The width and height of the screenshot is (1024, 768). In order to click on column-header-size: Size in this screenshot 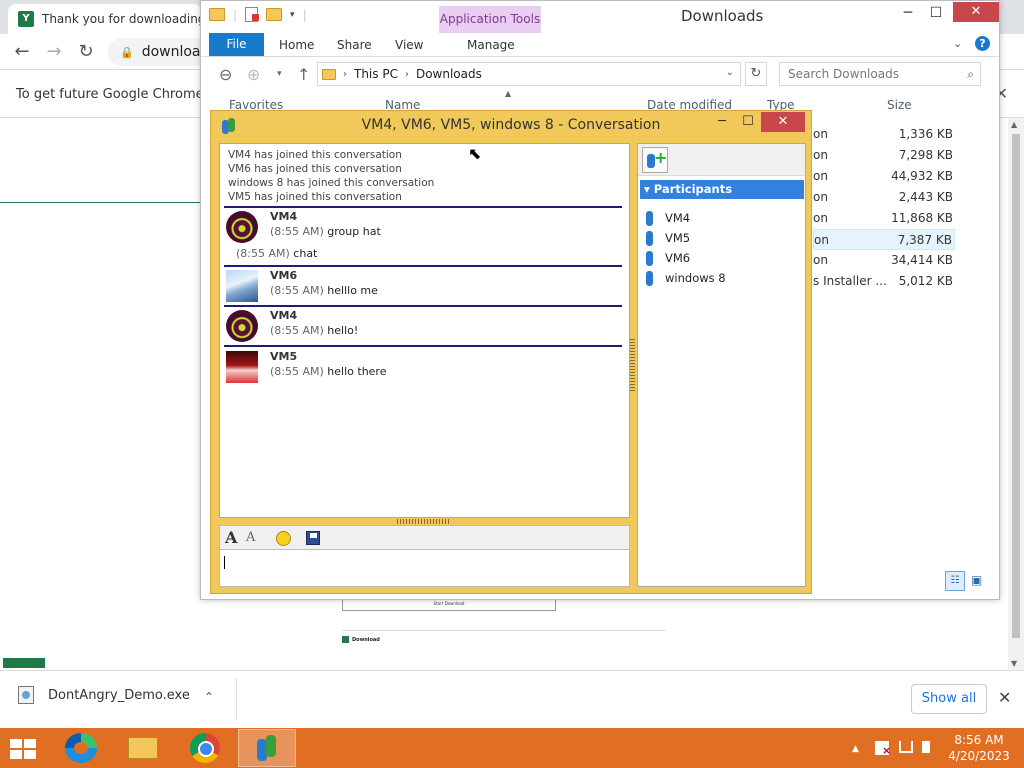, I will do `click(899, 105)`.